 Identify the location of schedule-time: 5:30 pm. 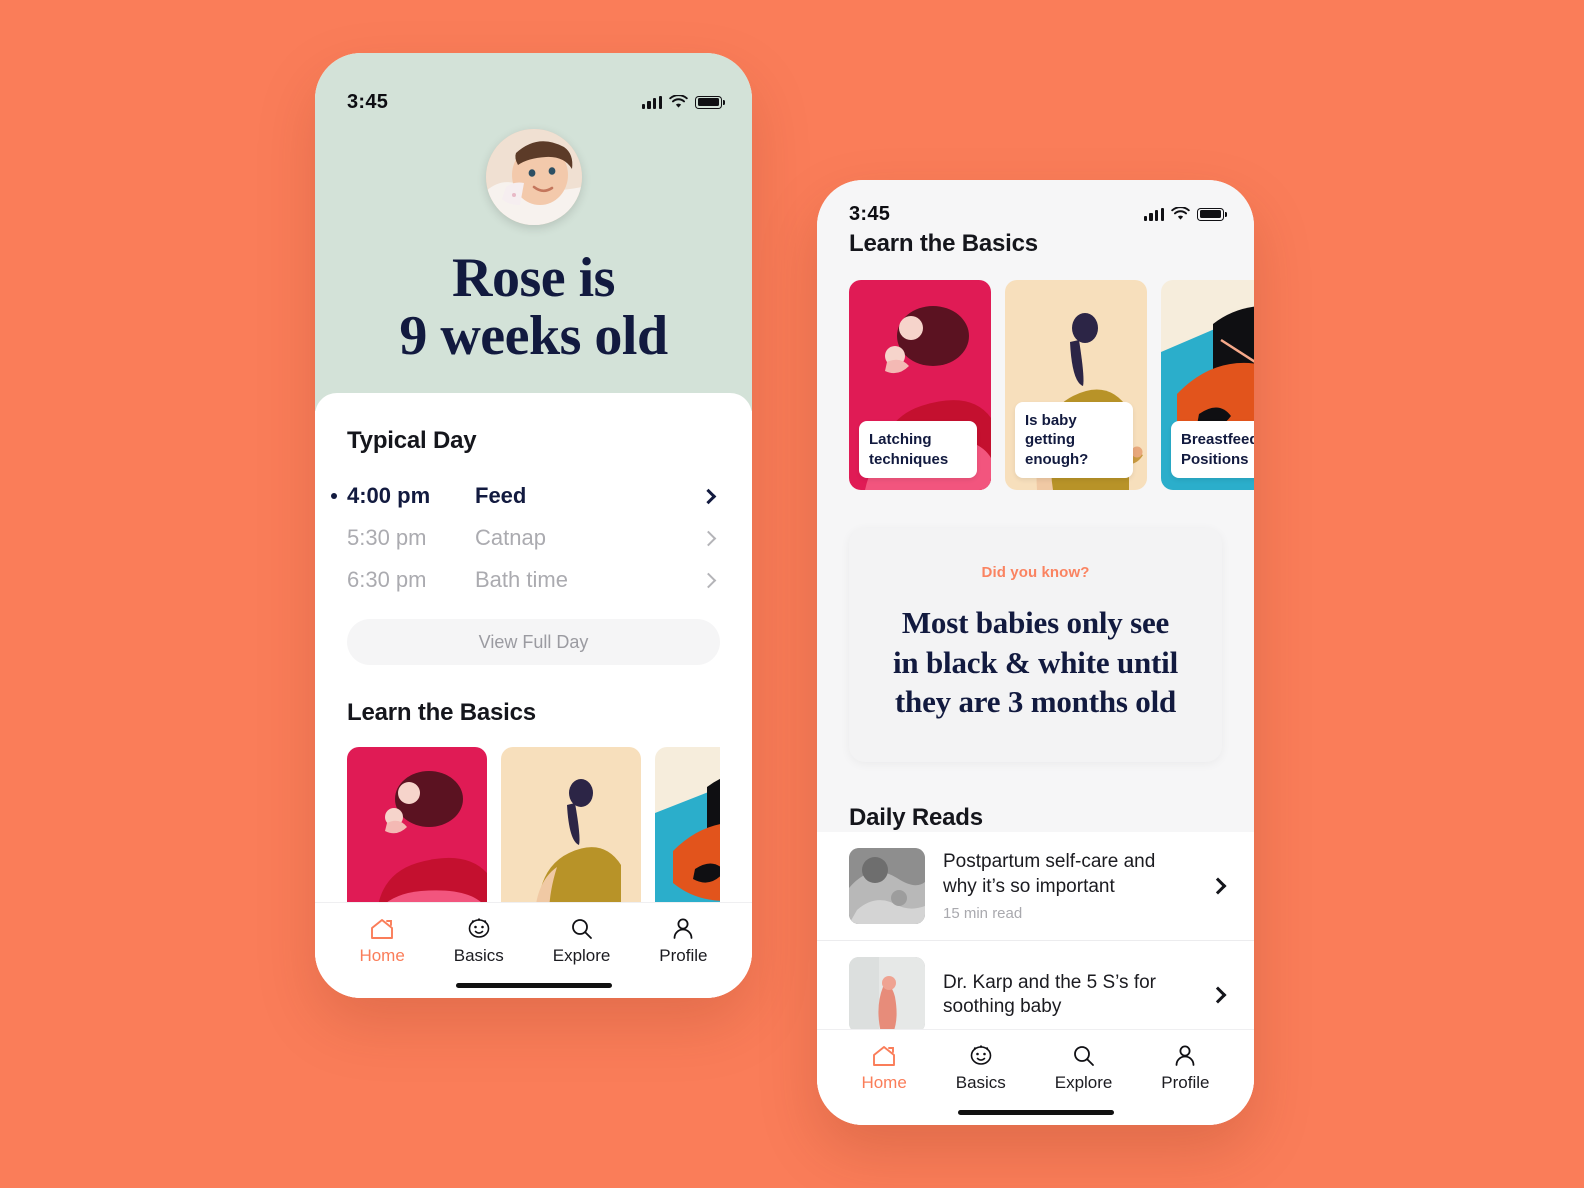
(387, 538).